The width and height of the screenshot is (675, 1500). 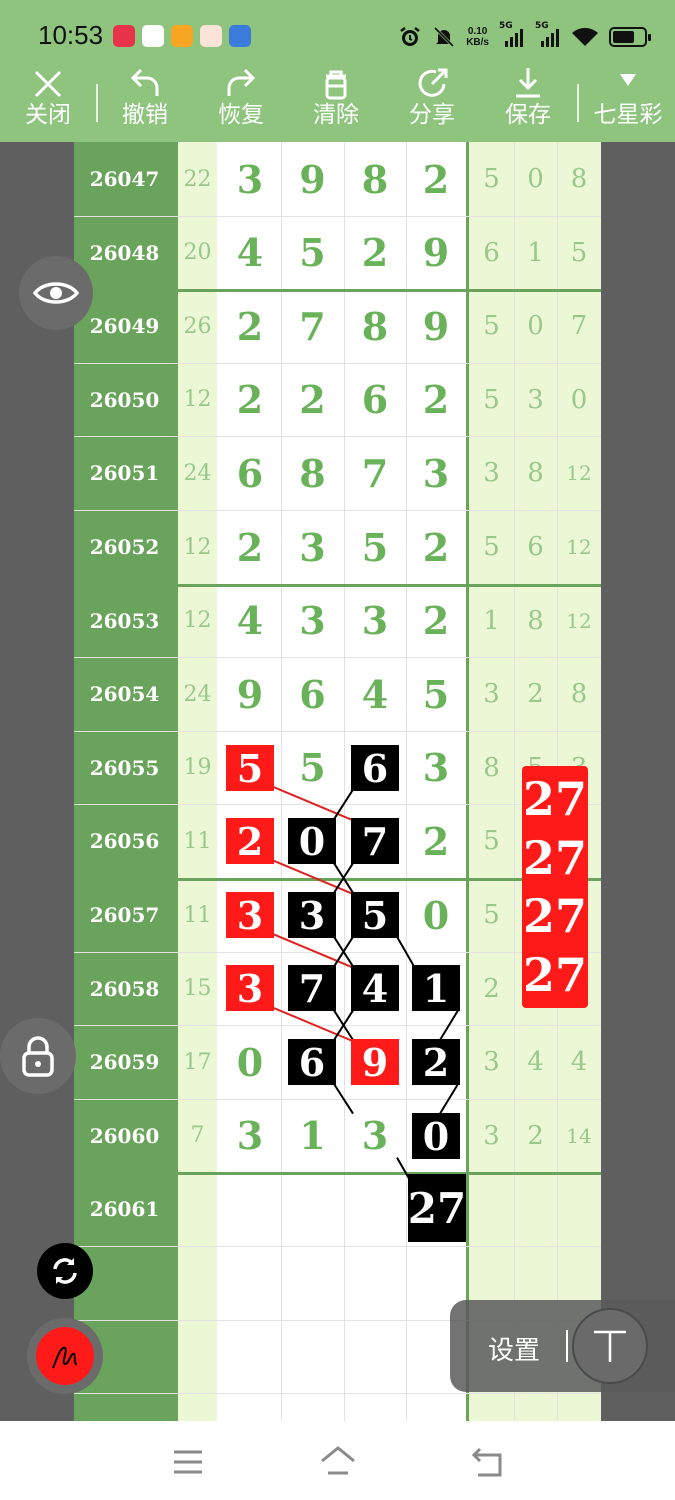 What do you see at coordinates (585, 36) in the screenshot?
I see `wifi-icon` at bounding box center [585, 36].